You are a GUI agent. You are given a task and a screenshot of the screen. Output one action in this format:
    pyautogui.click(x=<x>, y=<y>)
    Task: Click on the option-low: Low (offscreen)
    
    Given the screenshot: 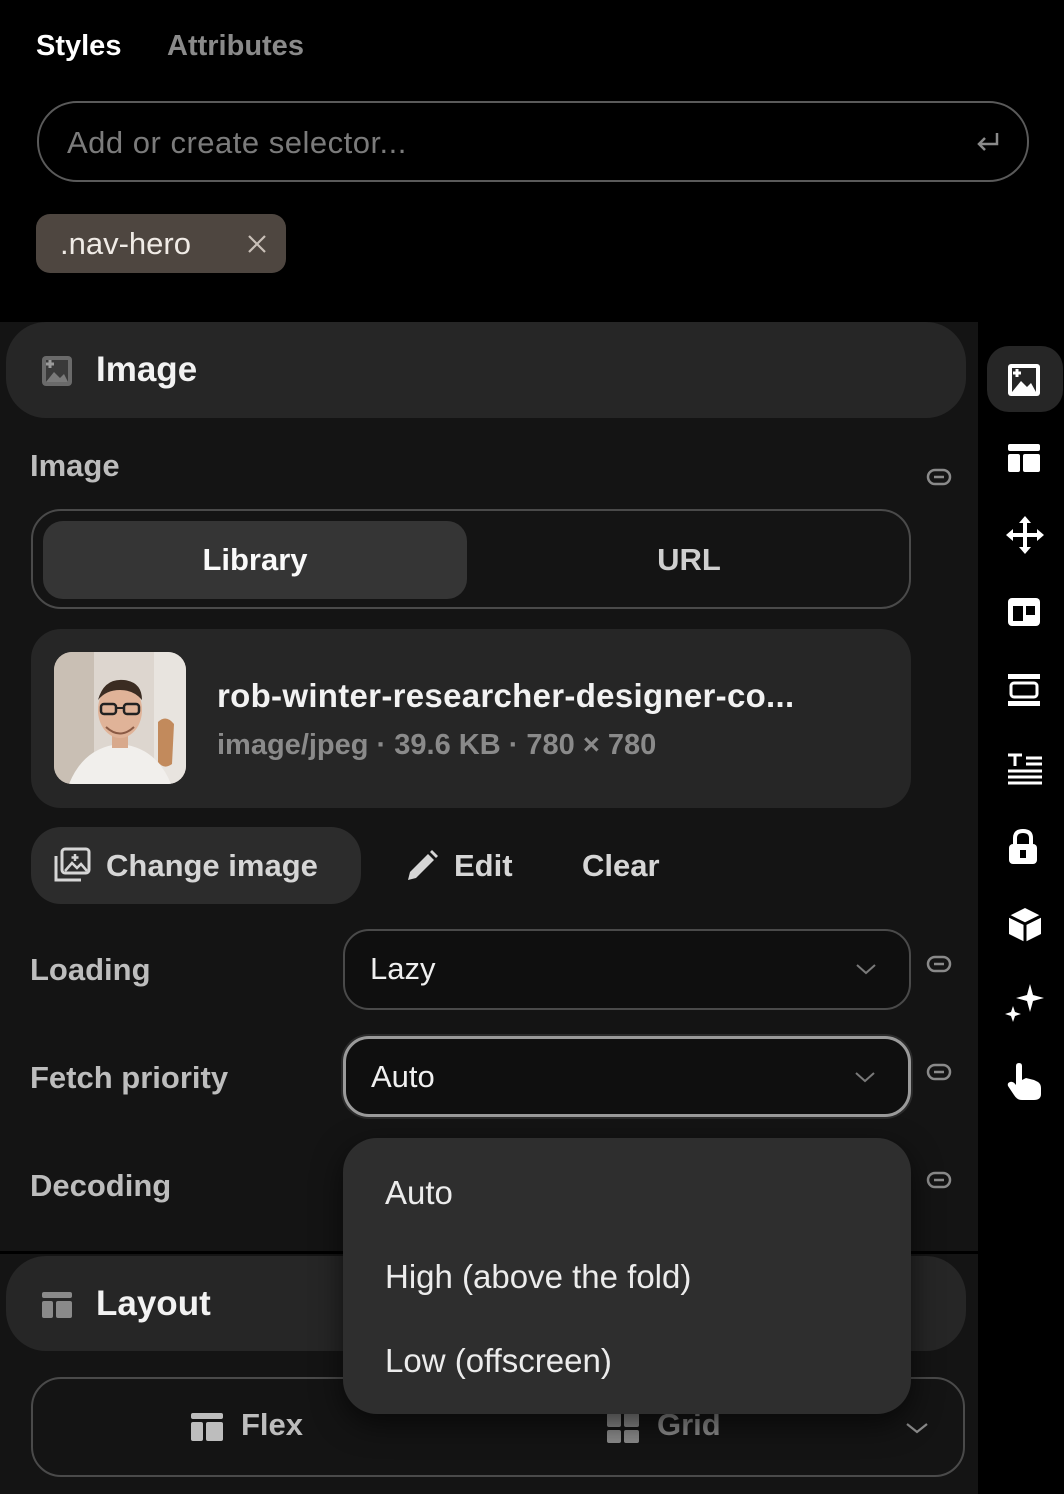 What is the action you would take?
    pyautogui.click(x=498, y=1361)
    